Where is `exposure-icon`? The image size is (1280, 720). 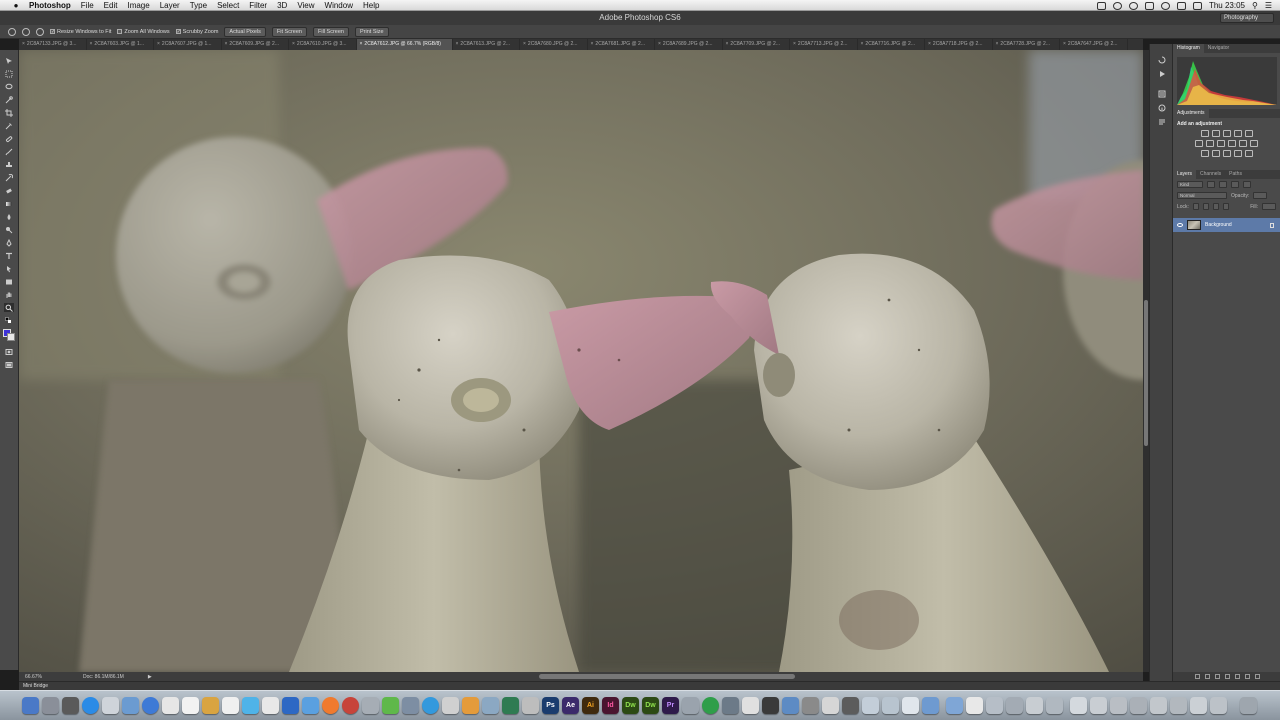 exposure-icon is located at coordinates (1237, 133).